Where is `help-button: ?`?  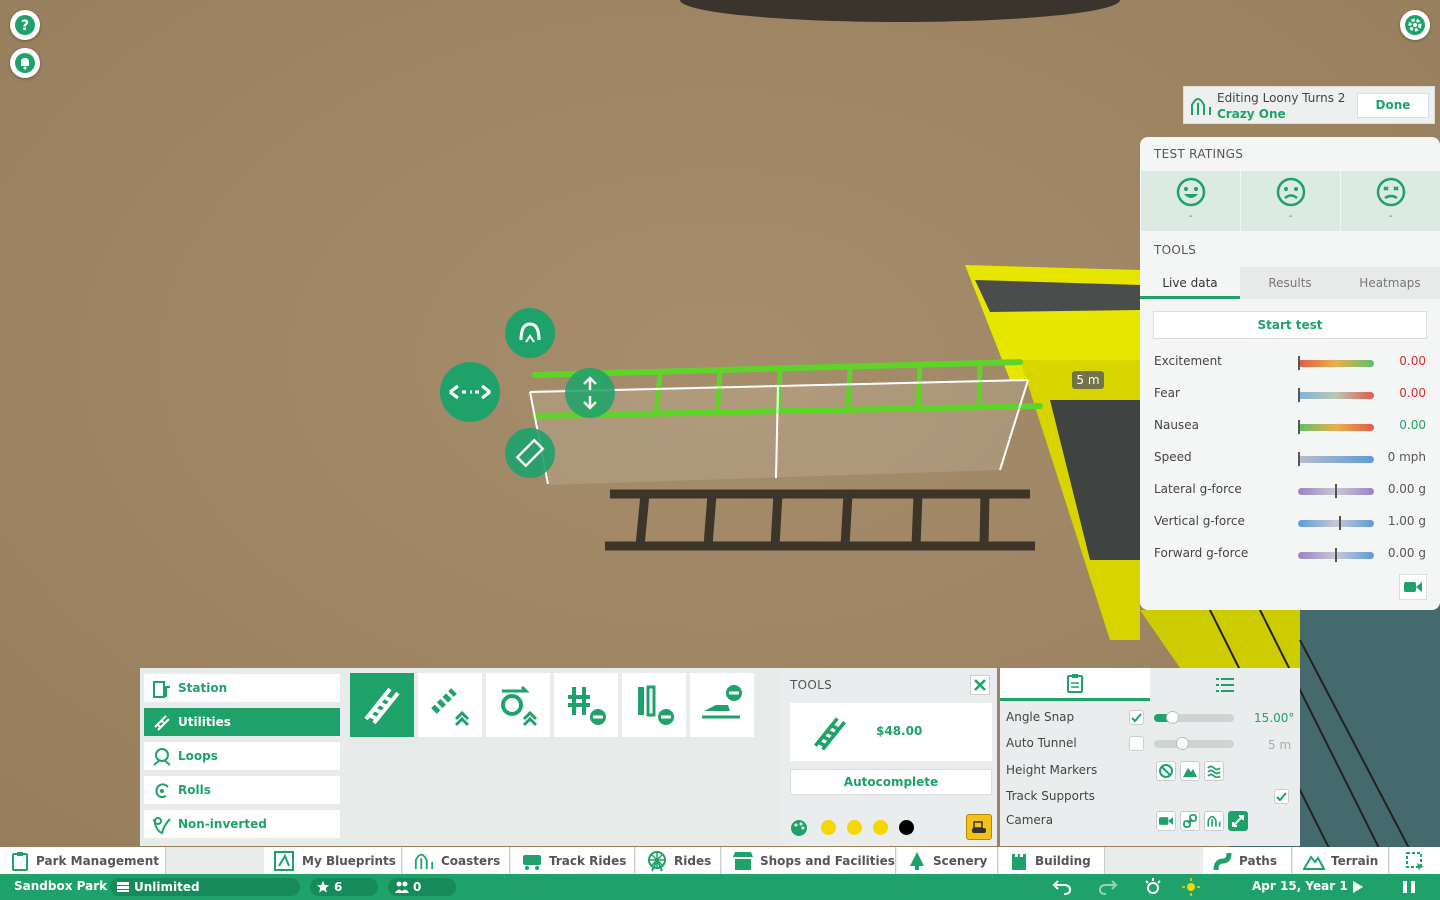
help-button: ? is located at coordinates (25, 25).